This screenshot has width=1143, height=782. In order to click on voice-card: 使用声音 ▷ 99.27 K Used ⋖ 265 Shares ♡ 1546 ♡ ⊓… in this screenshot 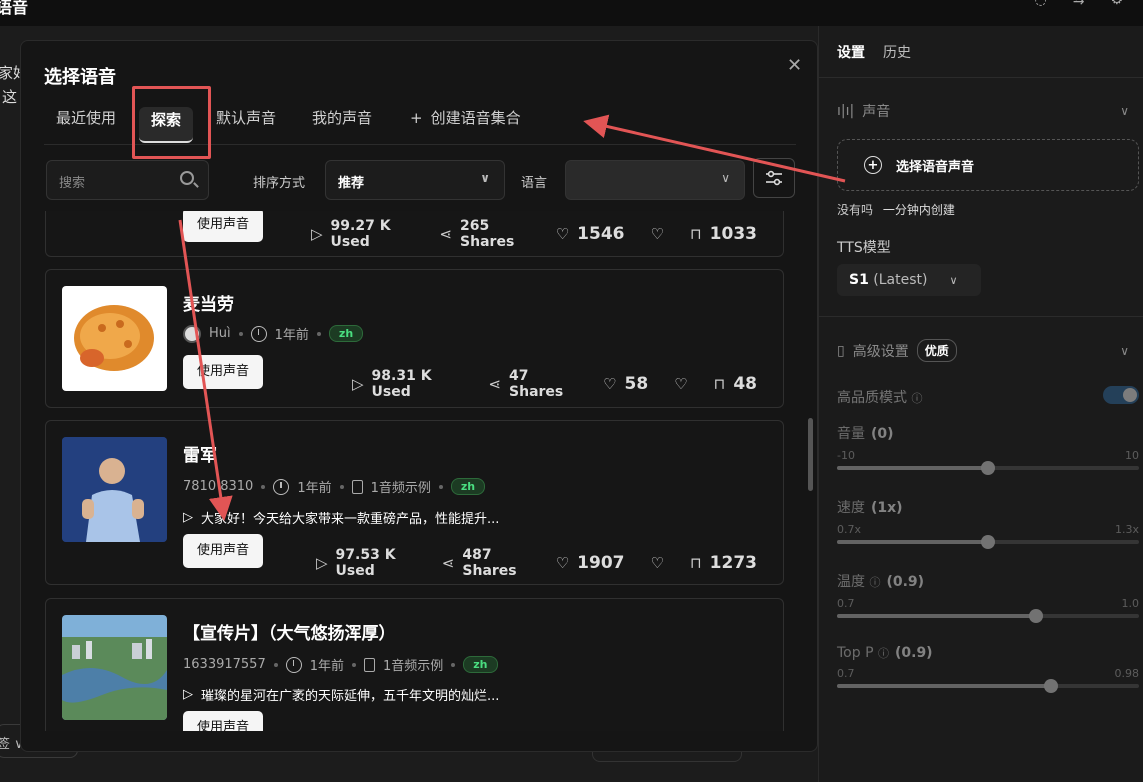, I will do `click(414, 234)`.